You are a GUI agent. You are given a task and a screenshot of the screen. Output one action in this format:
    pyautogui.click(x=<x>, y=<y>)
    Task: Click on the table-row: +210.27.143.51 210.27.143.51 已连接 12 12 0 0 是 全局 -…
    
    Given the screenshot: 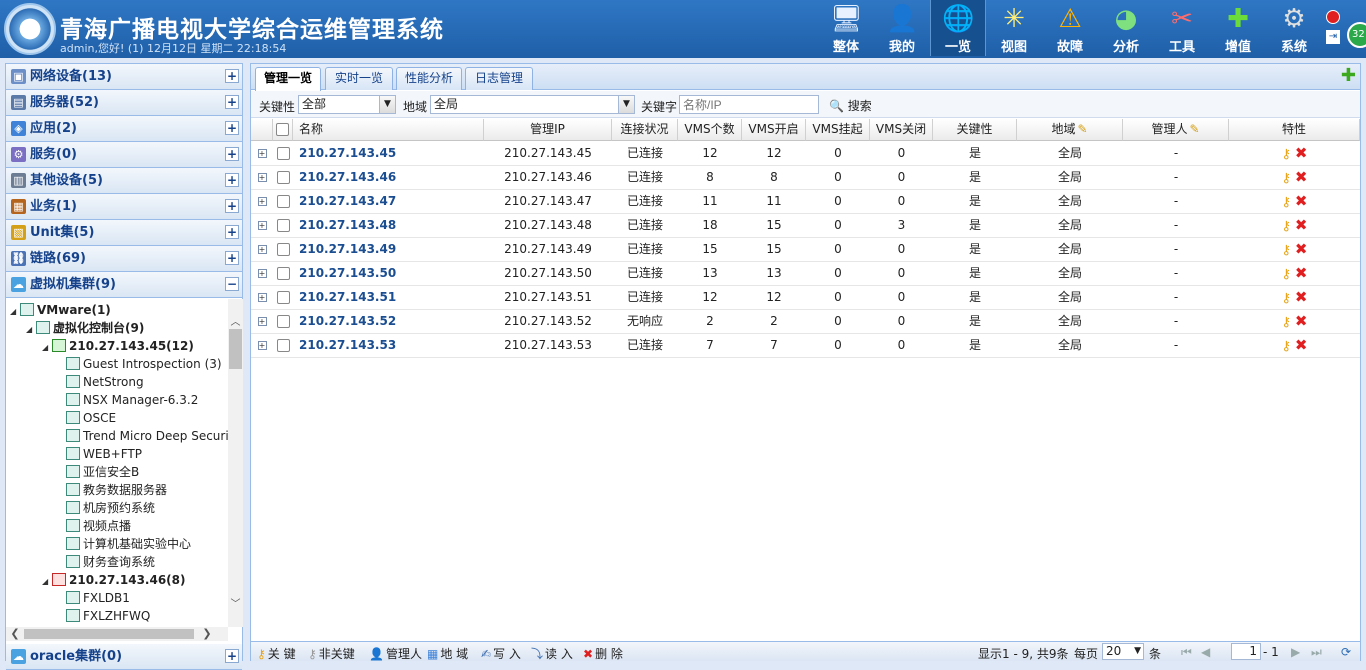 What is the action you would take?
    pyautogui.click(x=805, y=298)
    